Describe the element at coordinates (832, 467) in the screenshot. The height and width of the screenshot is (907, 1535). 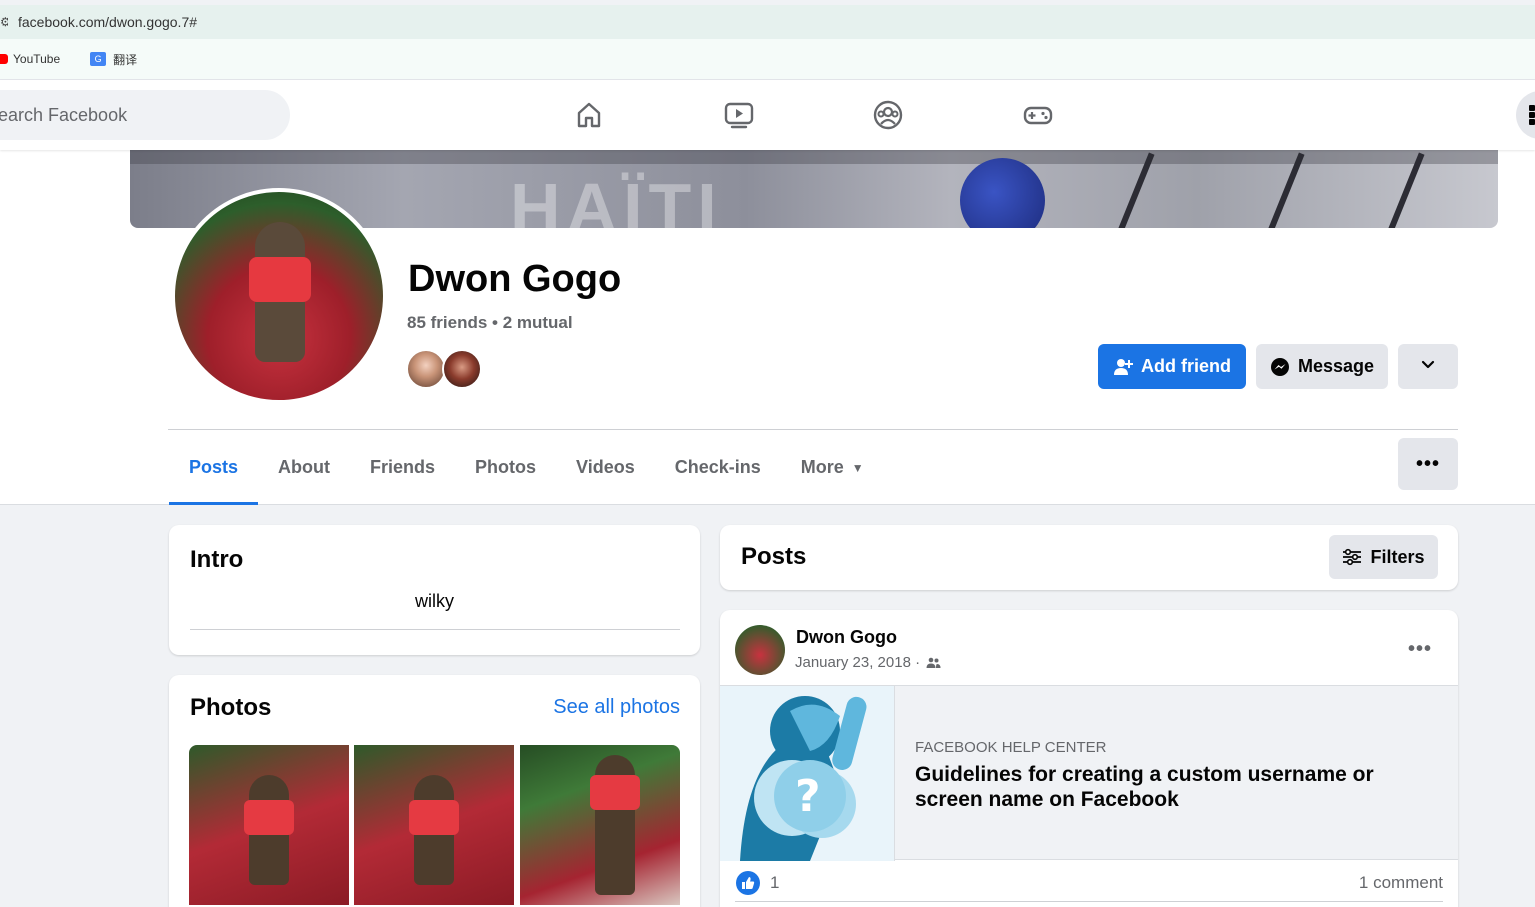
I see `tab-more: More ▼` at that location.